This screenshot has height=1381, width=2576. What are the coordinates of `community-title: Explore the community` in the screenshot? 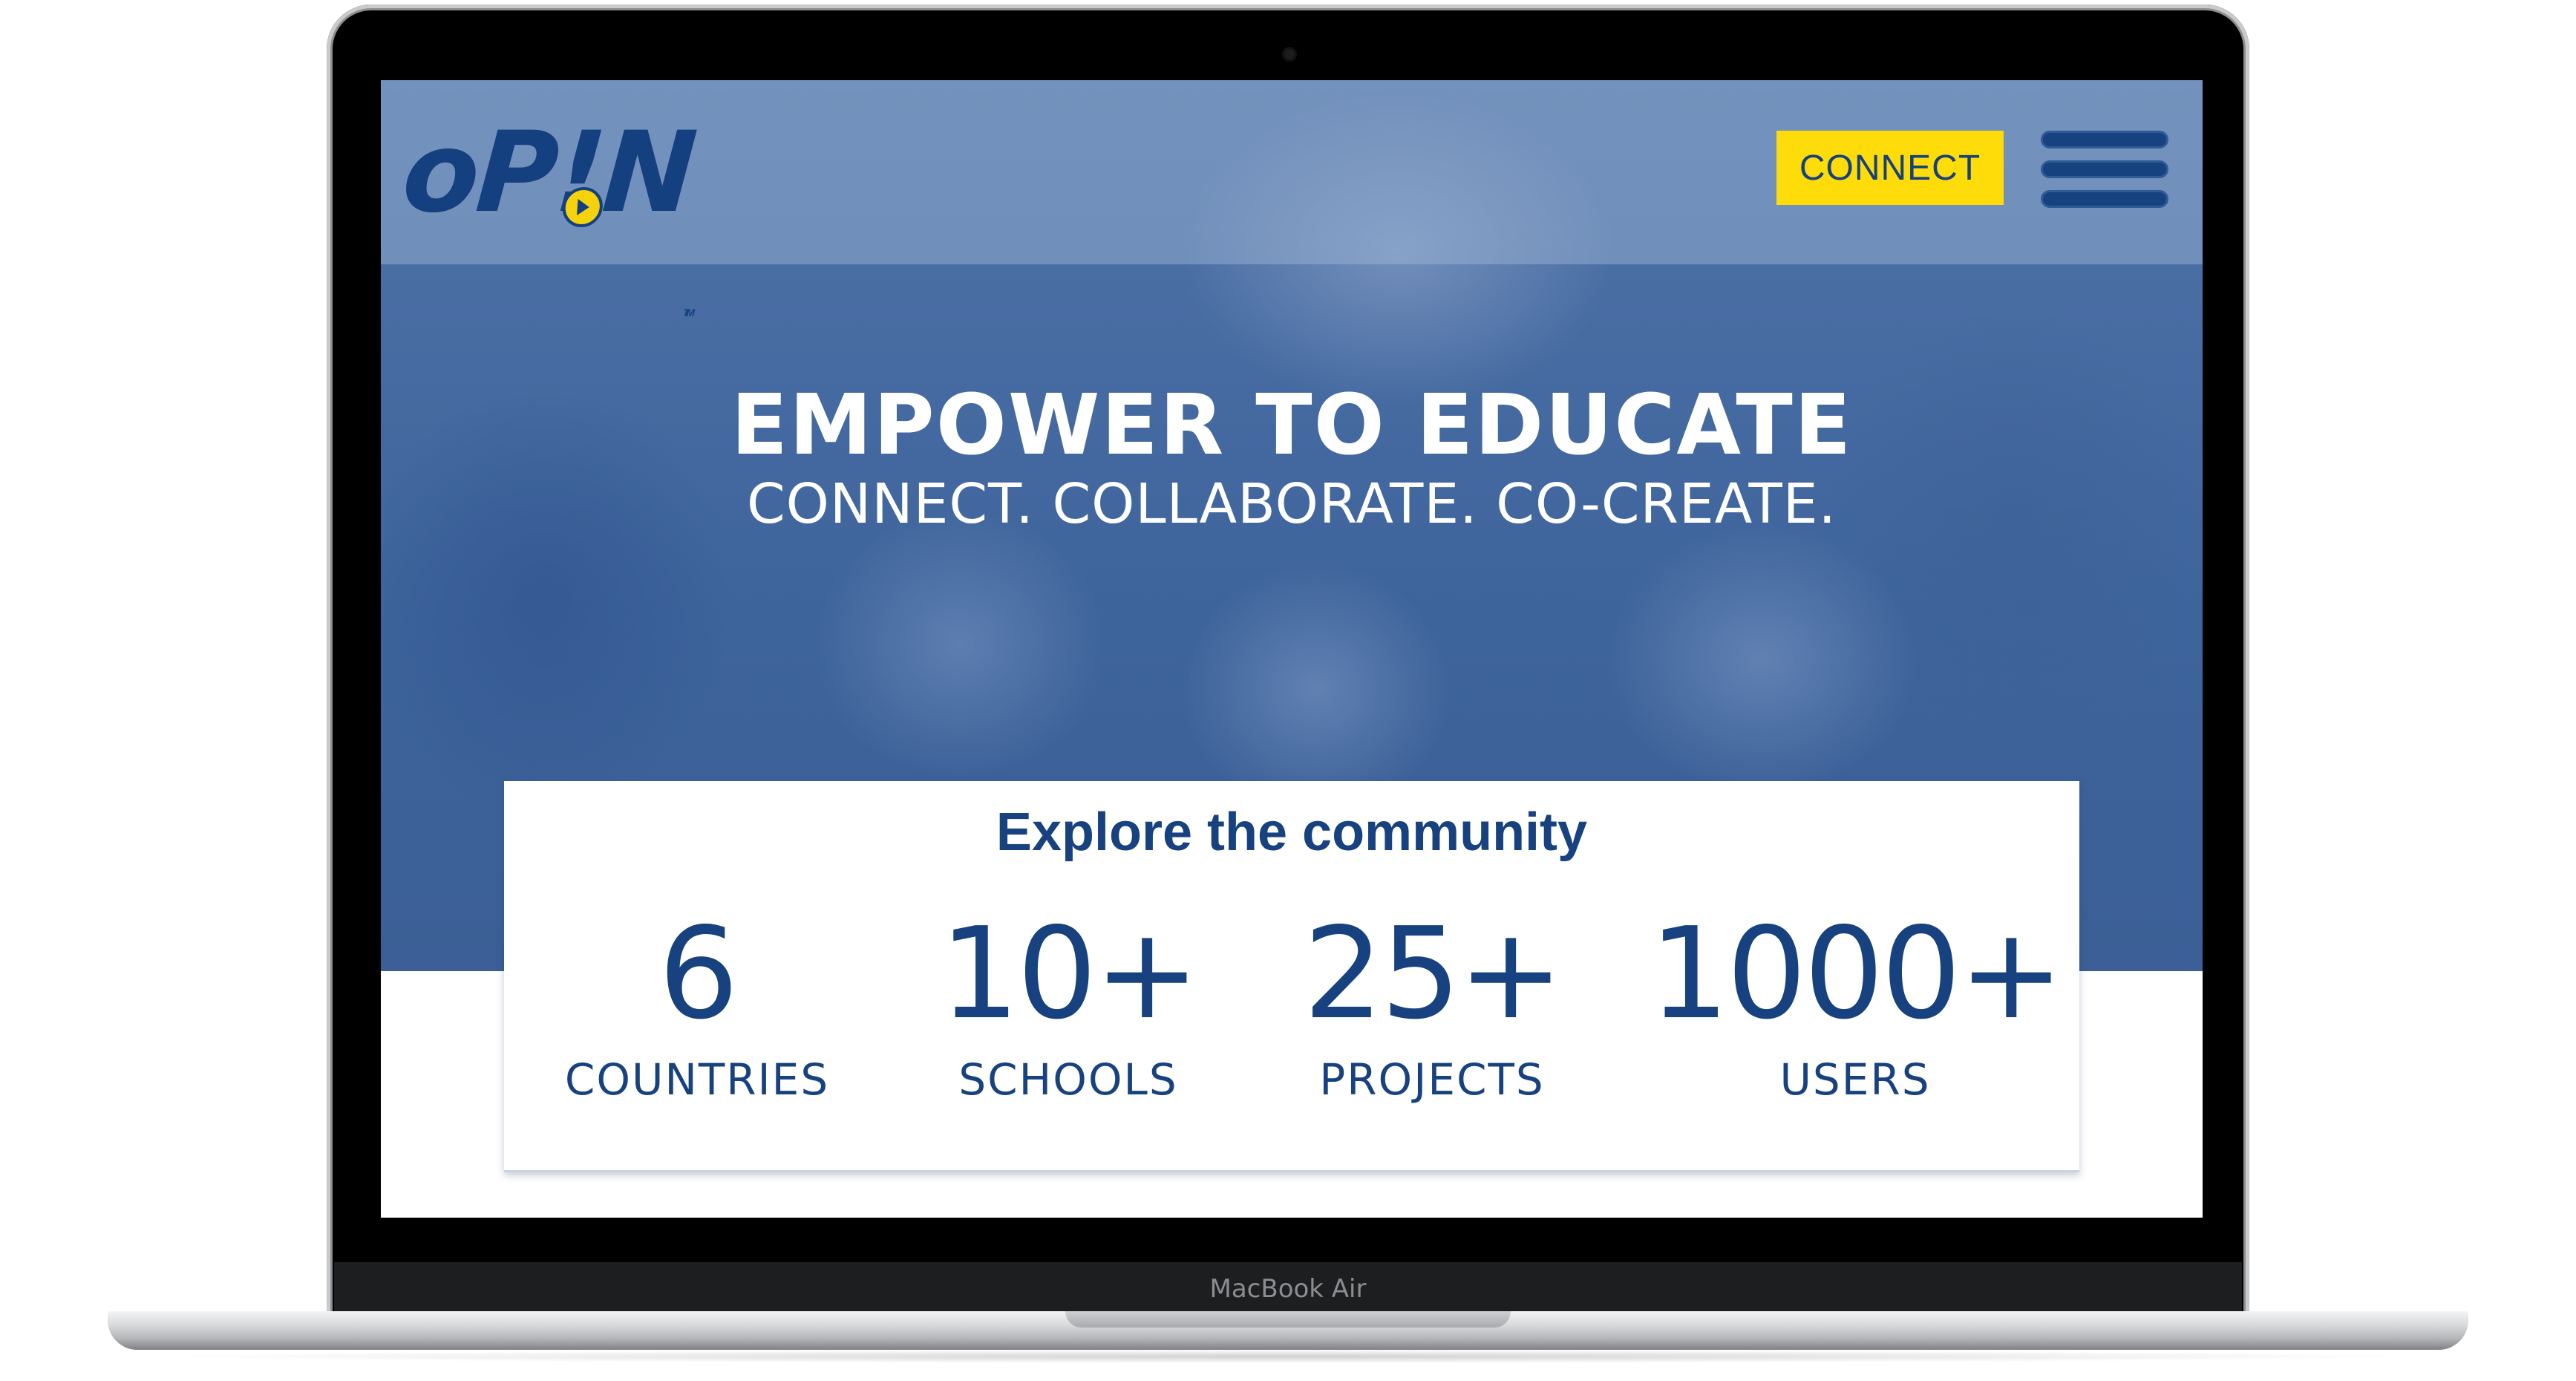 It's located at (1292, 832).